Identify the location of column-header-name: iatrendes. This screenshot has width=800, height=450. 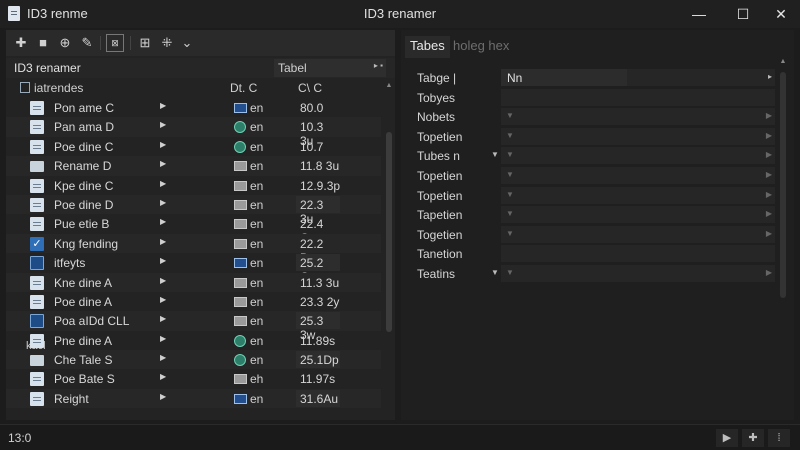
(58, 88).